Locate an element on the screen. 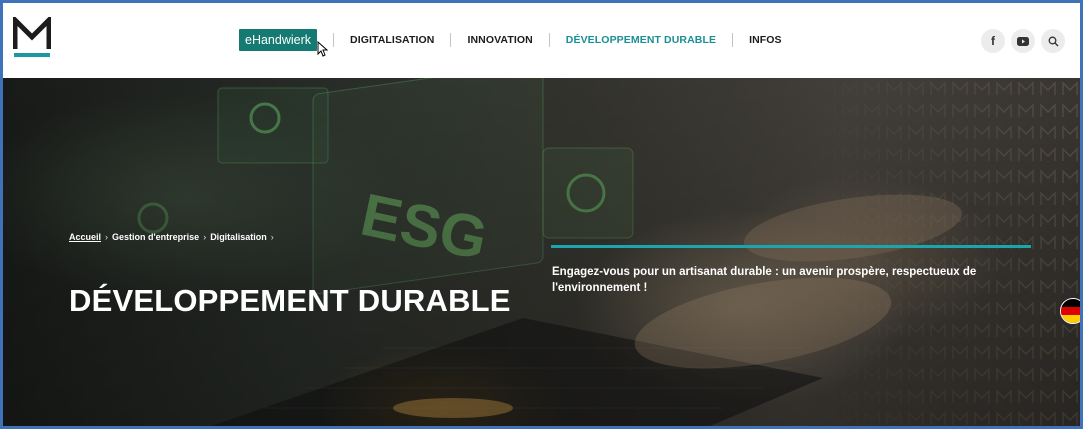  header-actions: f is located at coordinates (1023, 41).